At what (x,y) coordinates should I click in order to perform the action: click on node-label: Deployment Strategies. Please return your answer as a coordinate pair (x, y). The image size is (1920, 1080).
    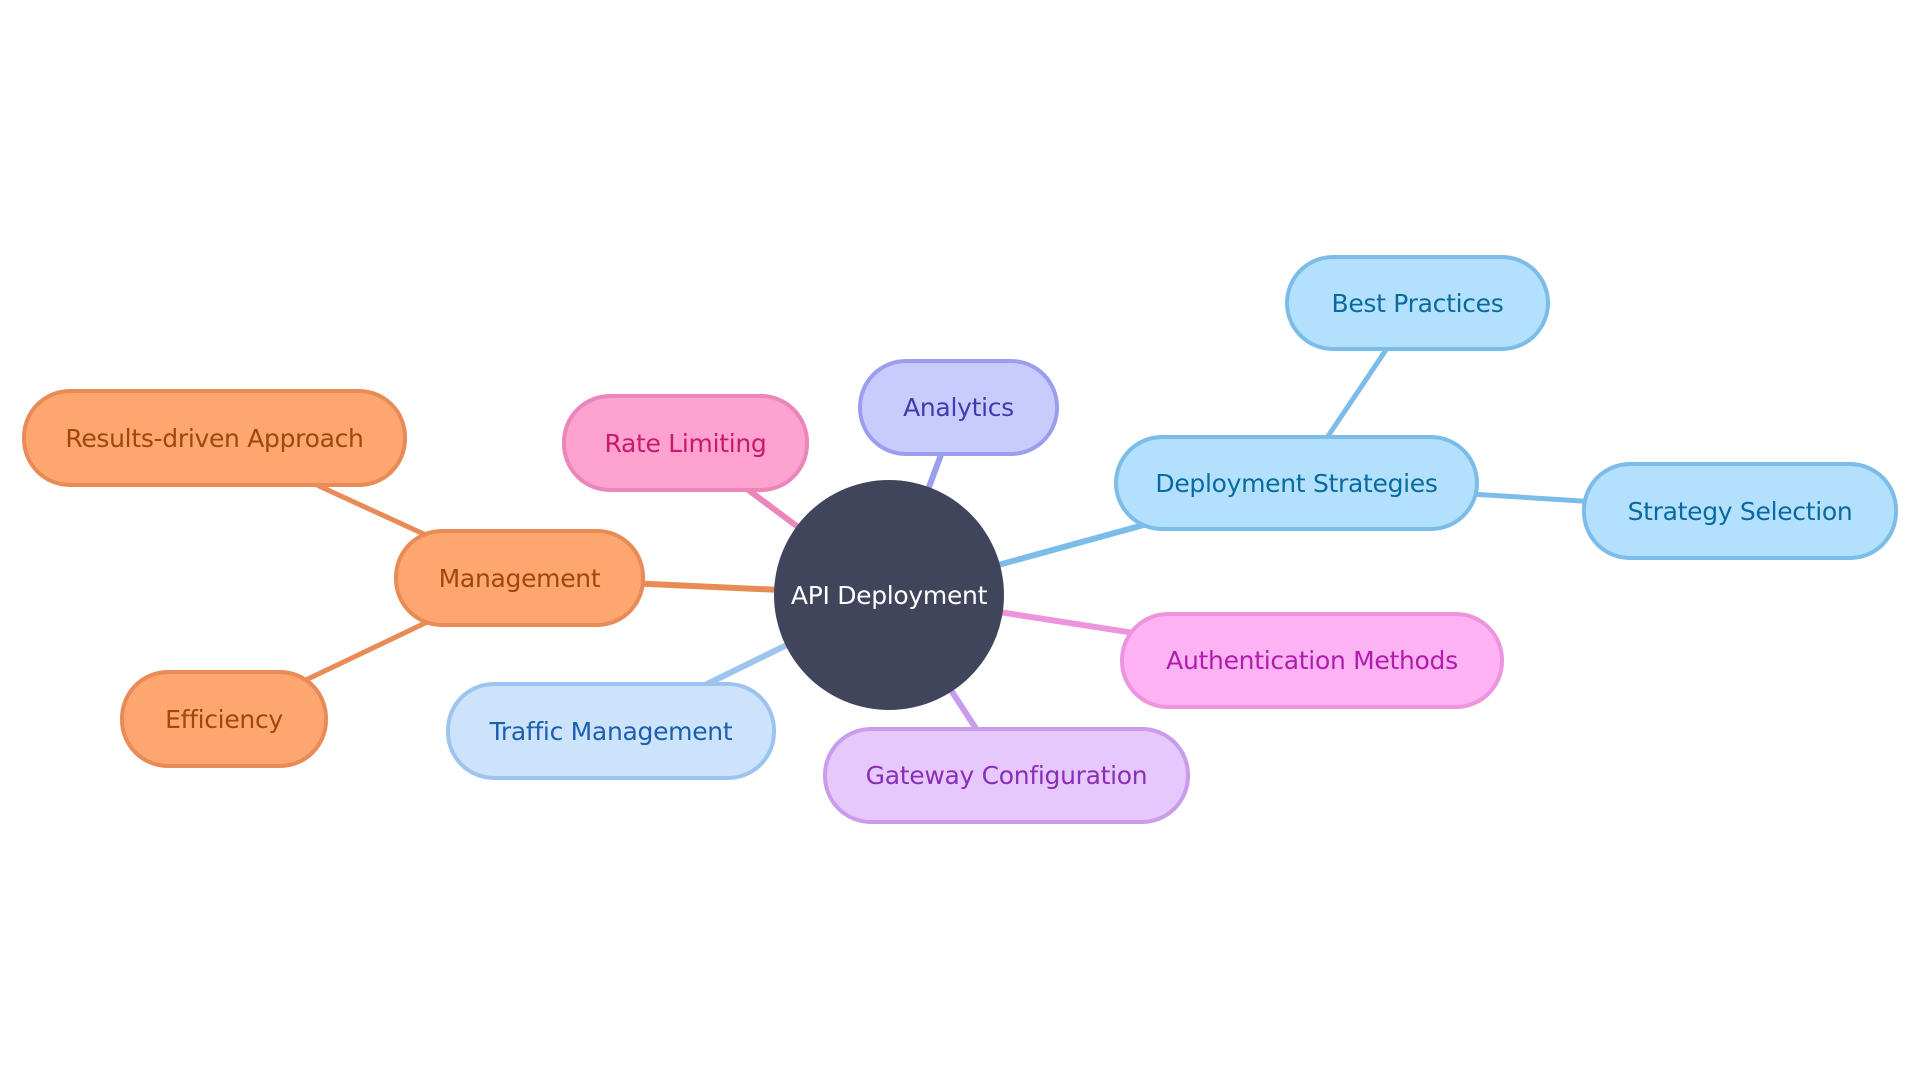
    Looking at the image, I should click on (1296, 483).